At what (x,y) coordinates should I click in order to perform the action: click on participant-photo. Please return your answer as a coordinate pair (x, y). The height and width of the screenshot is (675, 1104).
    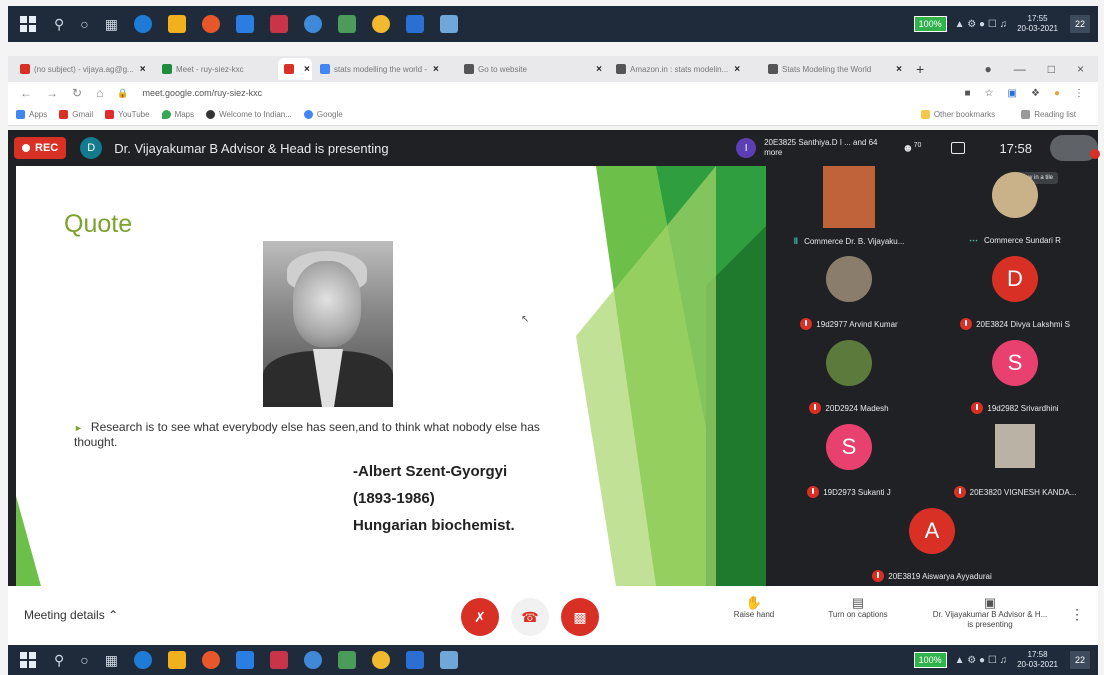
    Looking at the image, I should click on (1015, 446).